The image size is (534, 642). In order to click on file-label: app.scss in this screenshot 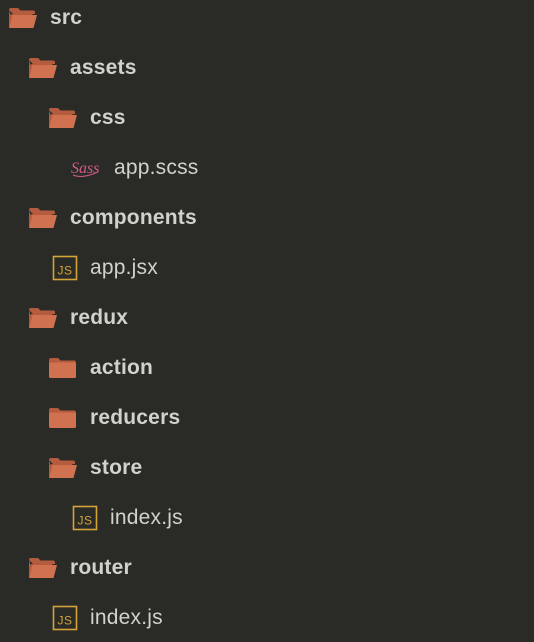, I will do `click(156, 167)`.